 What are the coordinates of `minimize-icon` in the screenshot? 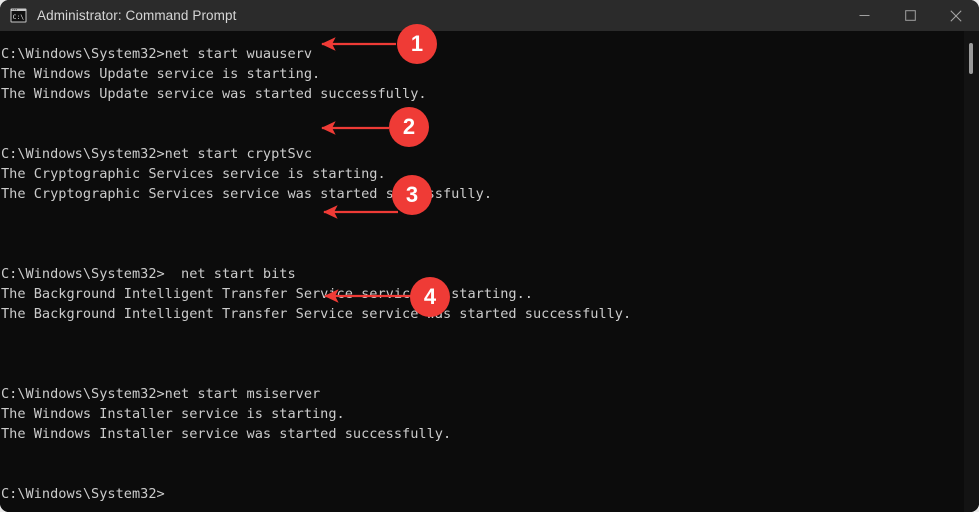 It's located at (864, 15).